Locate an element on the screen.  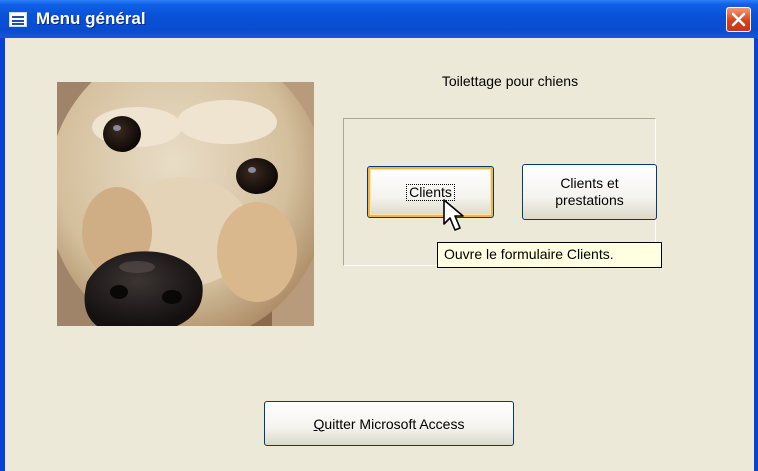
clients-prestations-label: Clients et prestations is located at coordinates (589, 191).